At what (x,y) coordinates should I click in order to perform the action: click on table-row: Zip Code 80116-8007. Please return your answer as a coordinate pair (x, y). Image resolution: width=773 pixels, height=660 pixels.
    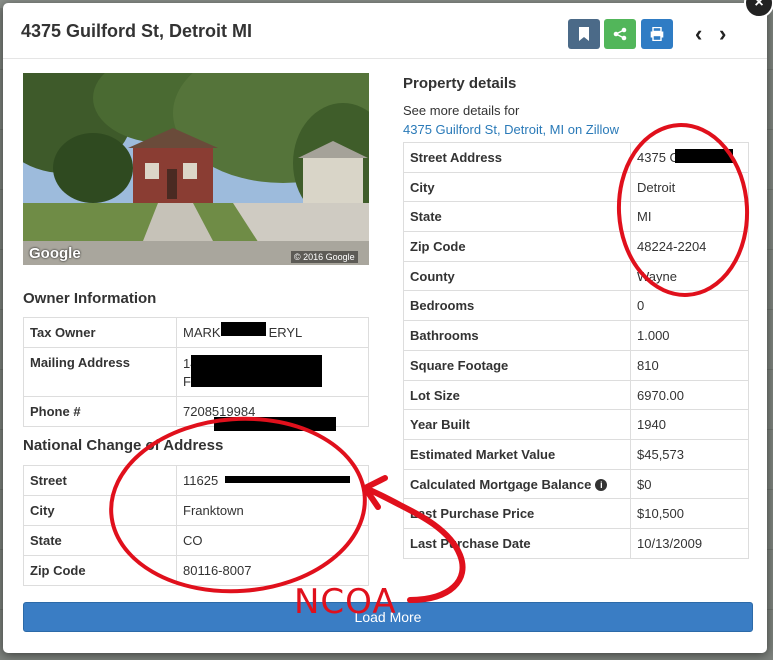
    Looking at the image, I should click on (196, 570).